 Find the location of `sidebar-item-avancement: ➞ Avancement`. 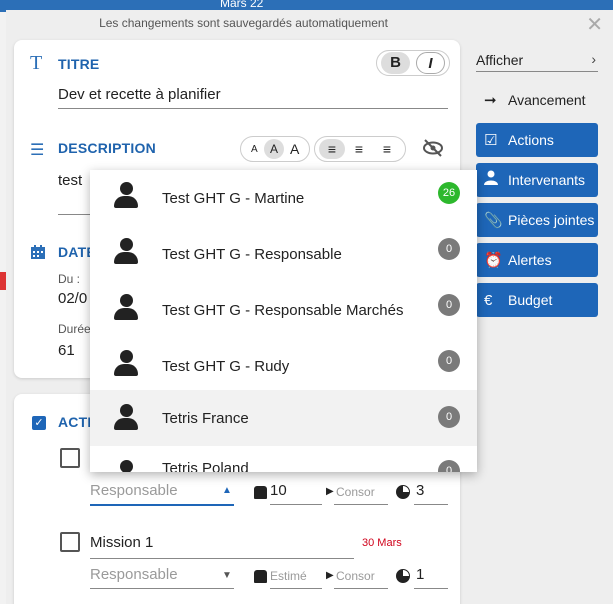

sidebar-item-avancement: ➞ Avancement is located at coordinates (537, 100).